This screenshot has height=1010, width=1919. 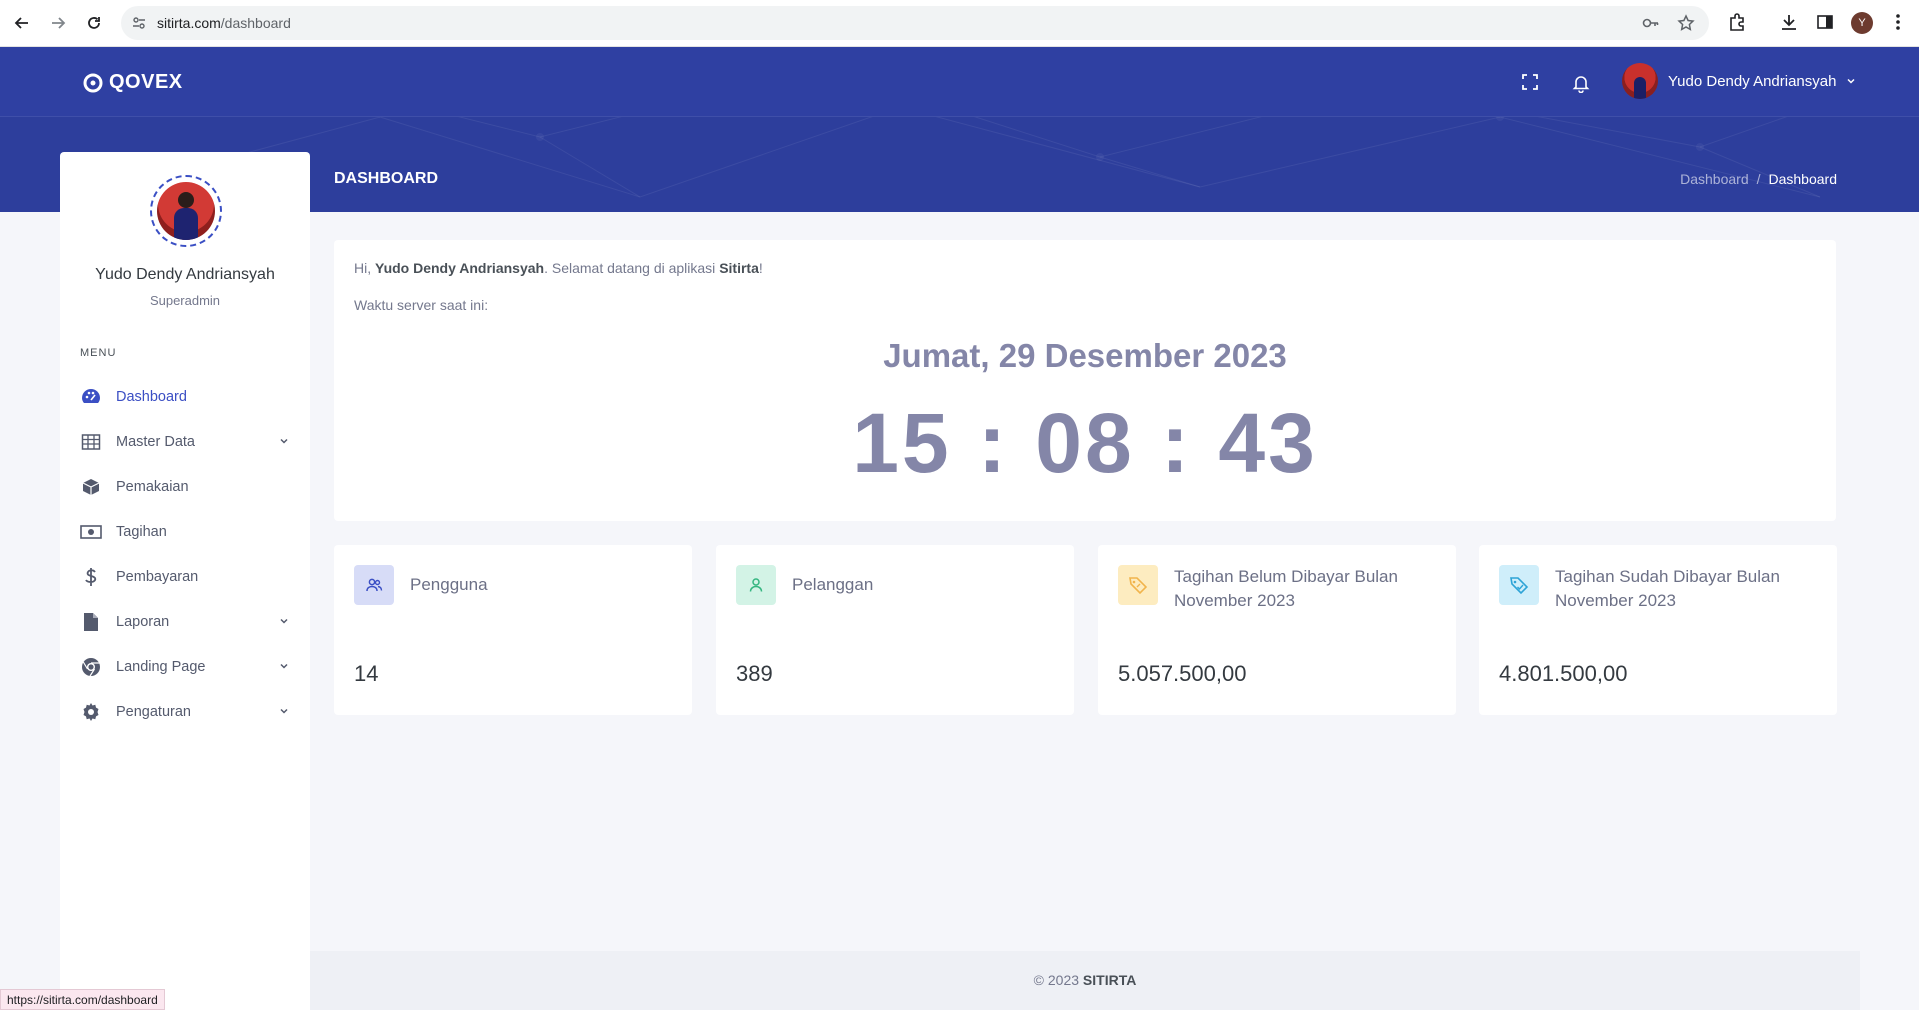 What do you see at coordinates (91, 442) in the screenshot?
I see `table-icon` at bounding box center [91, 442].